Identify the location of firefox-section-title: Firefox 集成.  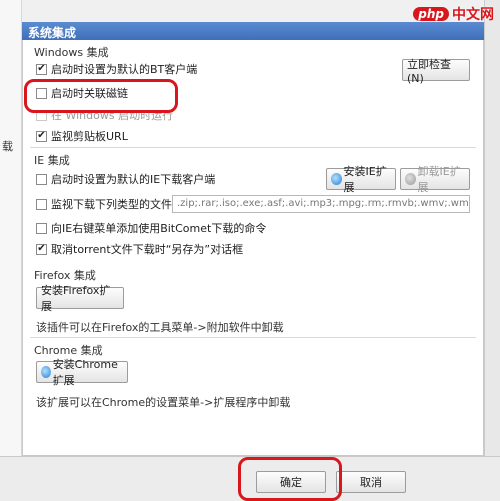
(65, 275).